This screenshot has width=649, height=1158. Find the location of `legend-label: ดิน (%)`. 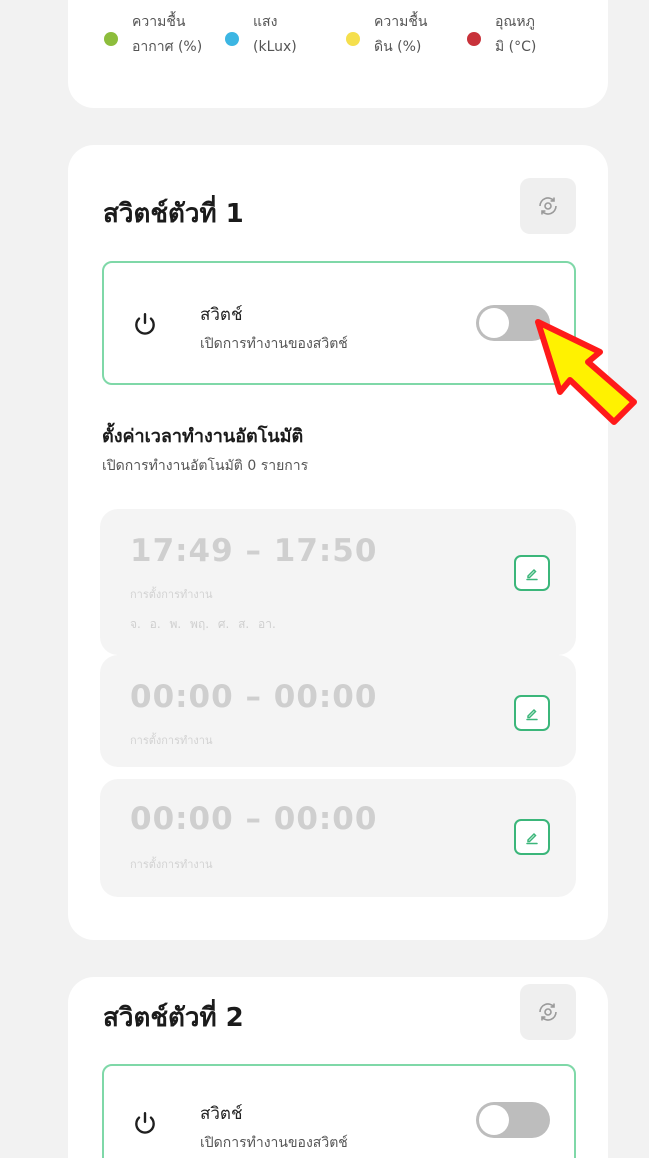

legend-label: ดิน (%) is located at coordinates (398, 47).